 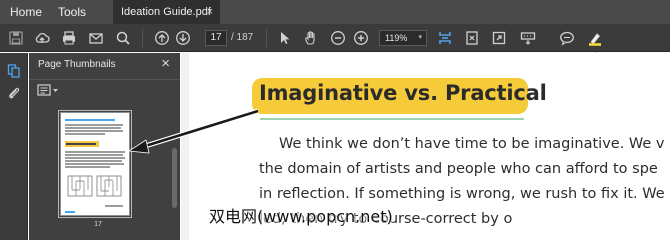 I want to click on zoom-level-value: 119%, so click(x=396, y=38).